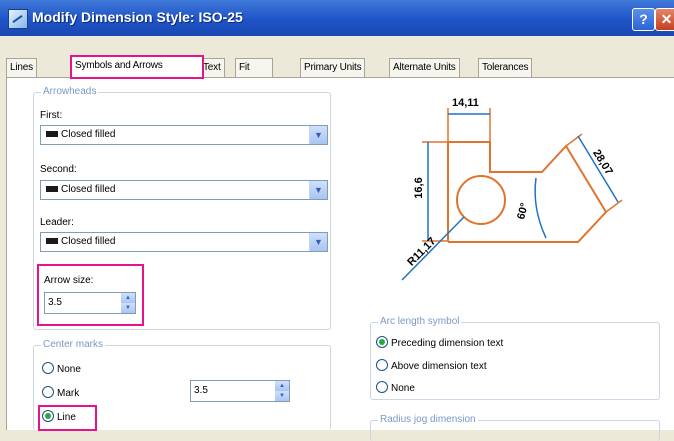 The width and height of the screenshot is (674, 441). Describe the element at coordinates (523, 211) in the screenshot. I see `dim-angle-text: 60°` at that location.